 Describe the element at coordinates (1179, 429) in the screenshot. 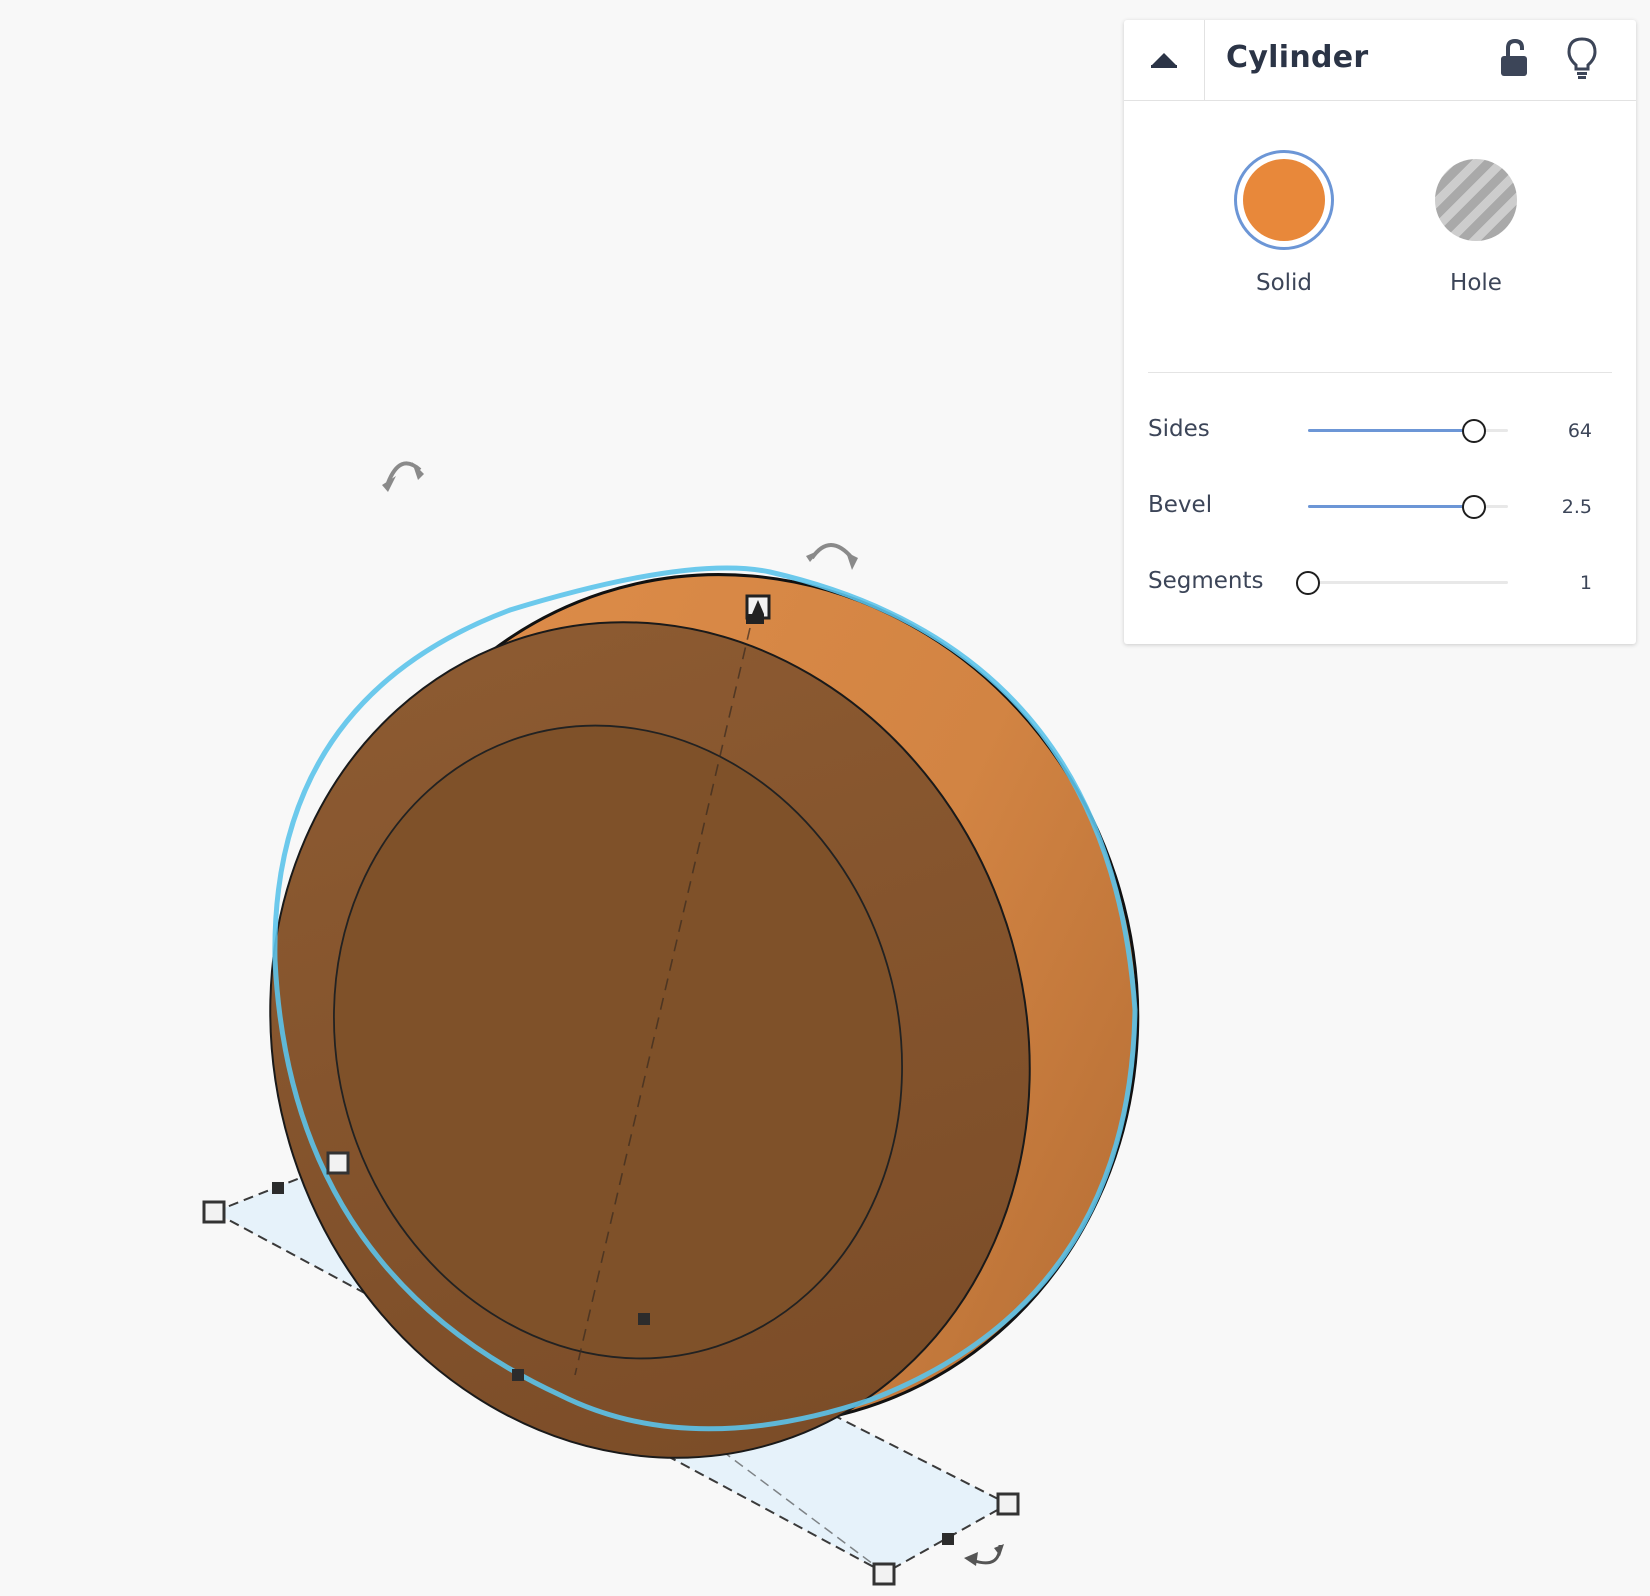

I see `sides-label: Sides` at that location.